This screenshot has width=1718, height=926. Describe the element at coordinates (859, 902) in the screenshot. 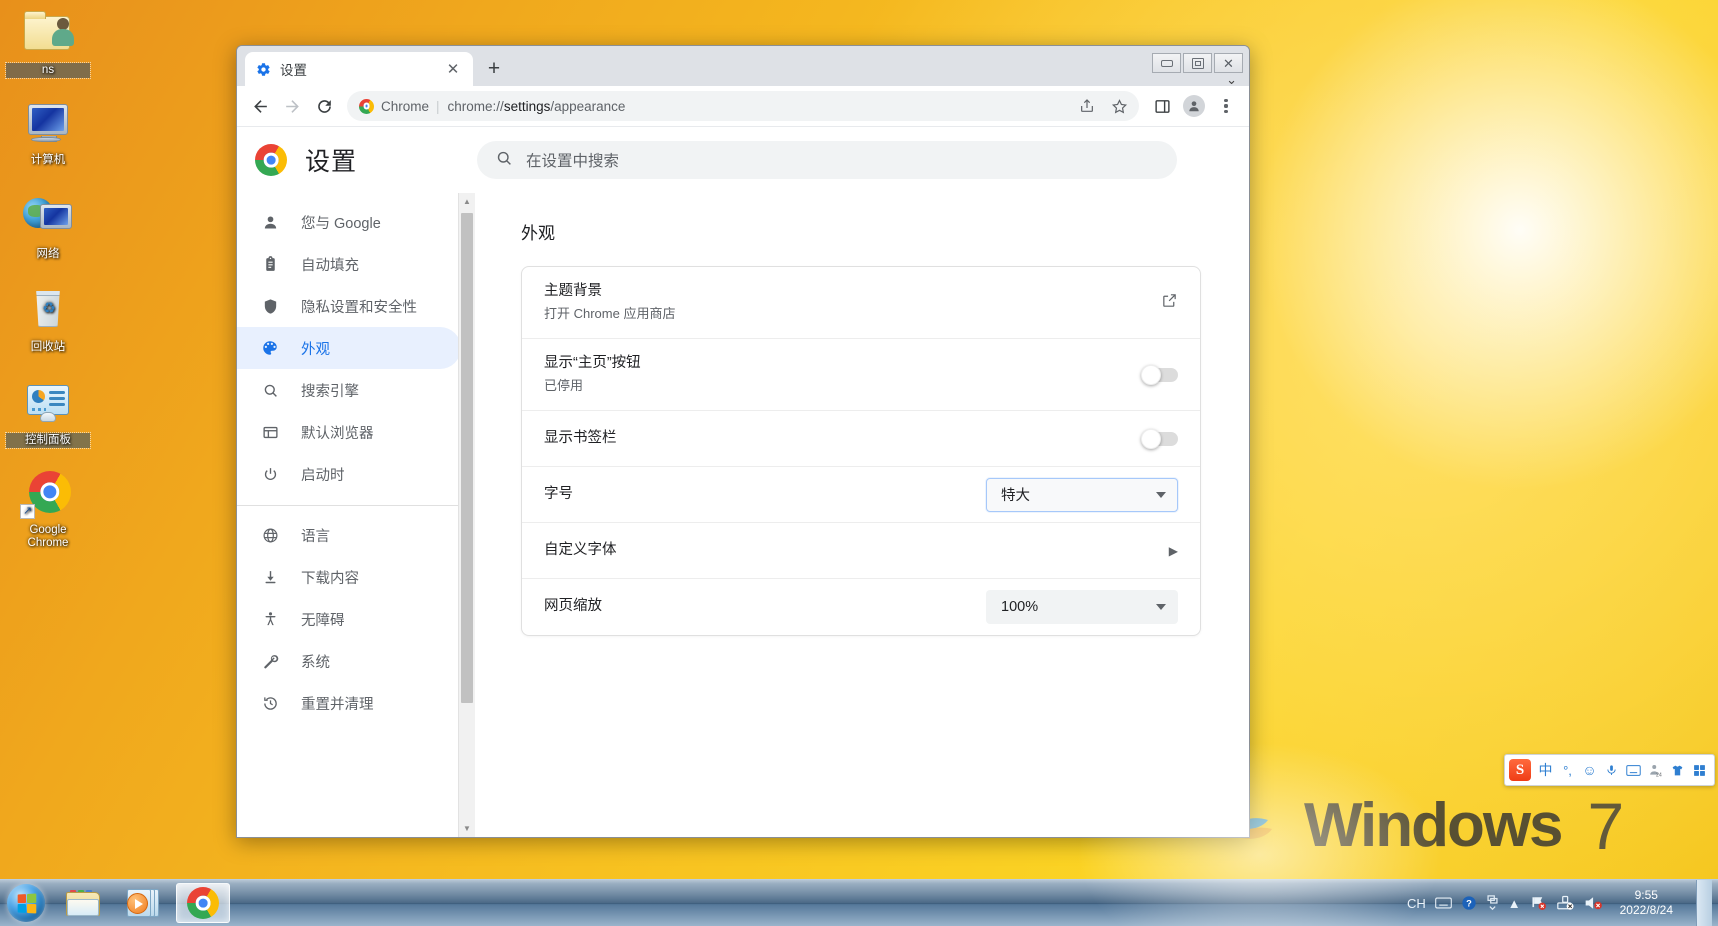

I see `windows-taskbar: CH ? ▲ 9:55 2022/8/24` at that location.